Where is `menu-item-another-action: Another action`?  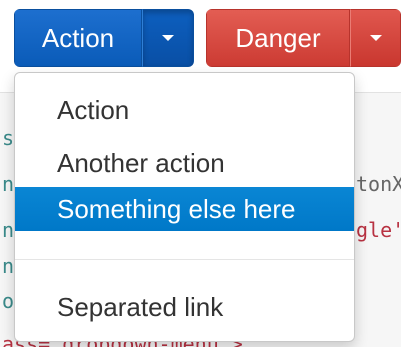 menu-item-another-action: Another action is located at coordinates (184, 163).